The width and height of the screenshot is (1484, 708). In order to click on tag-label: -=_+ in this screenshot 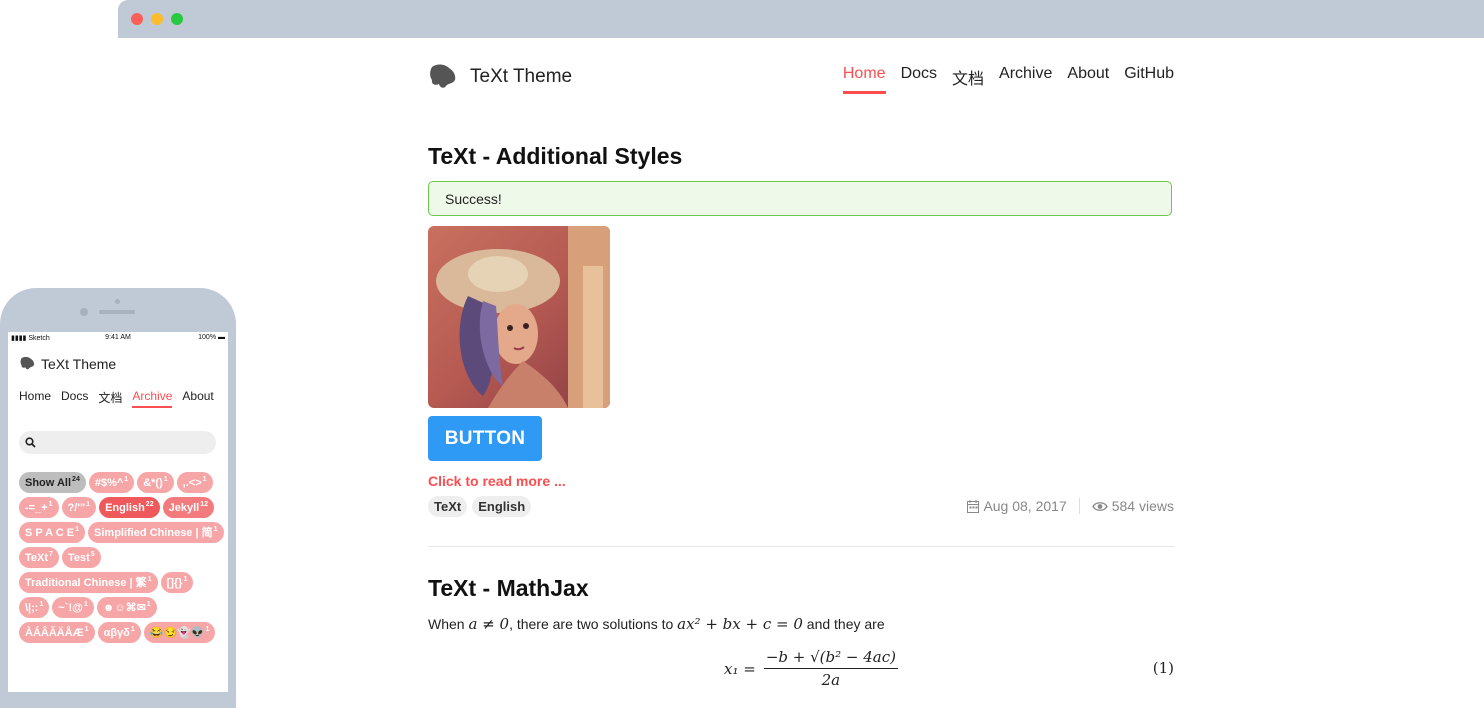, I will do `click(36, 508)`.